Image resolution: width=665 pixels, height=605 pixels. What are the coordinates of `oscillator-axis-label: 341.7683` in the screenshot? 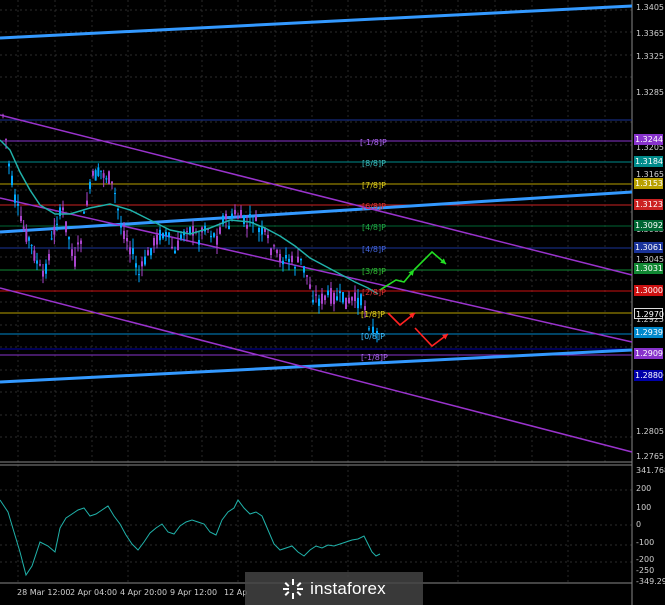 It's located at (650, 470).